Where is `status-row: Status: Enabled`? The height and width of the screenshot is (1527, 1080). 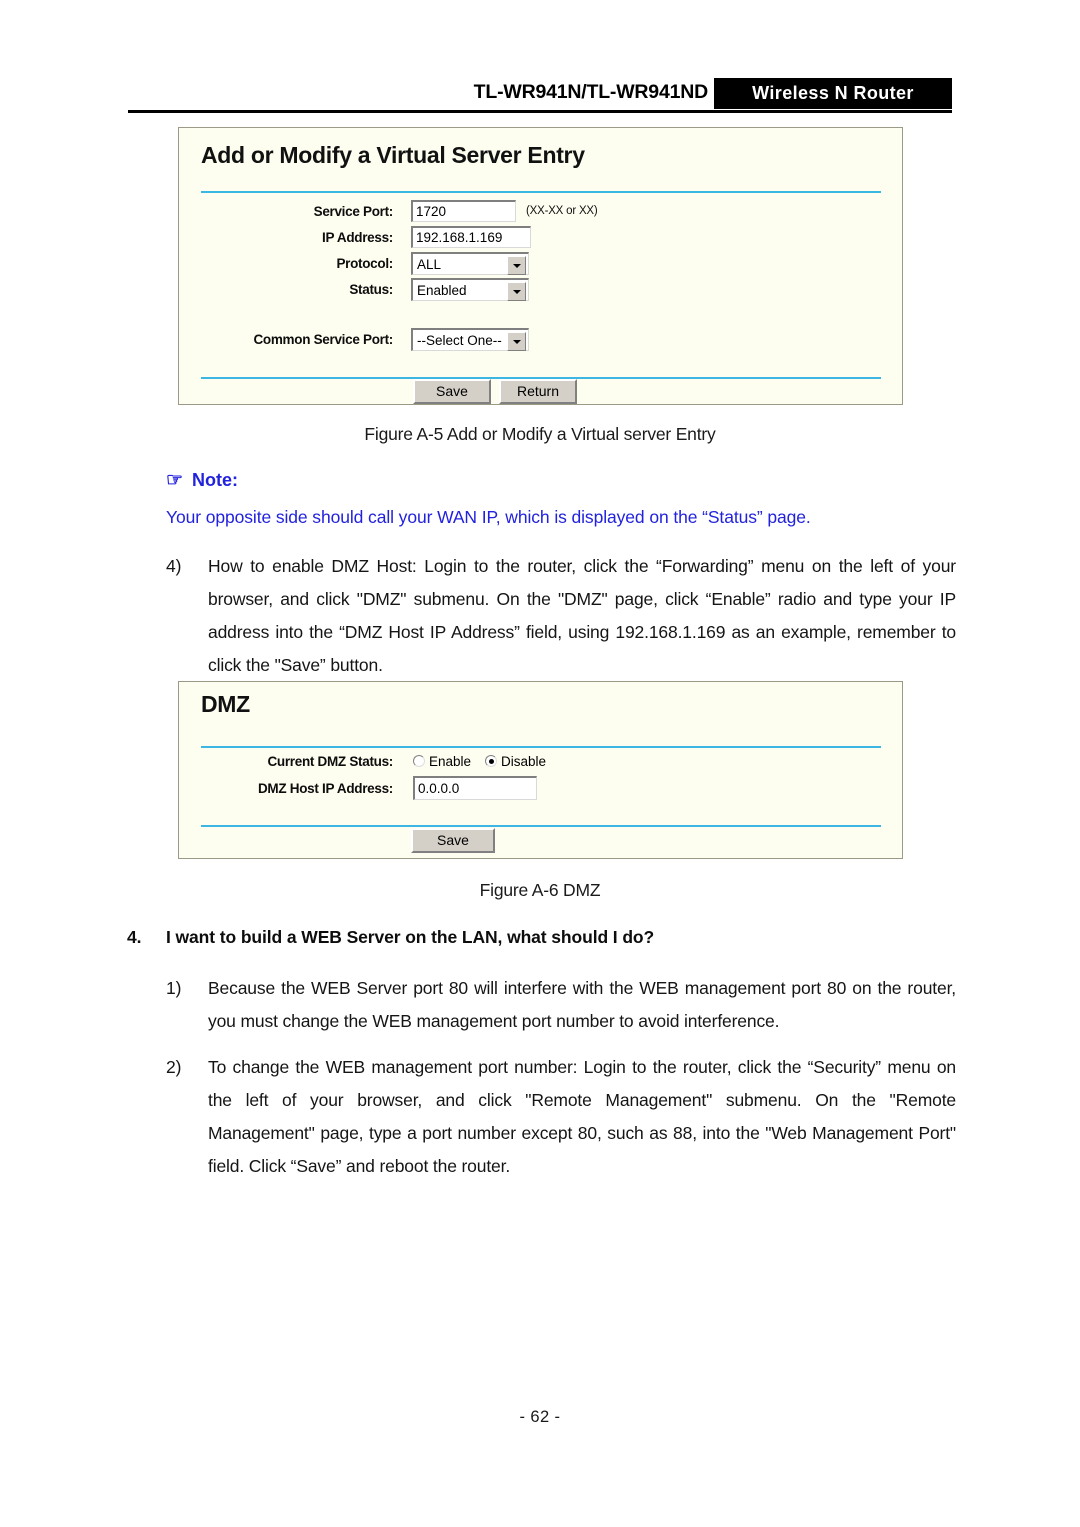 status-row: Status: Enabled is located at coordinates (365, 289).